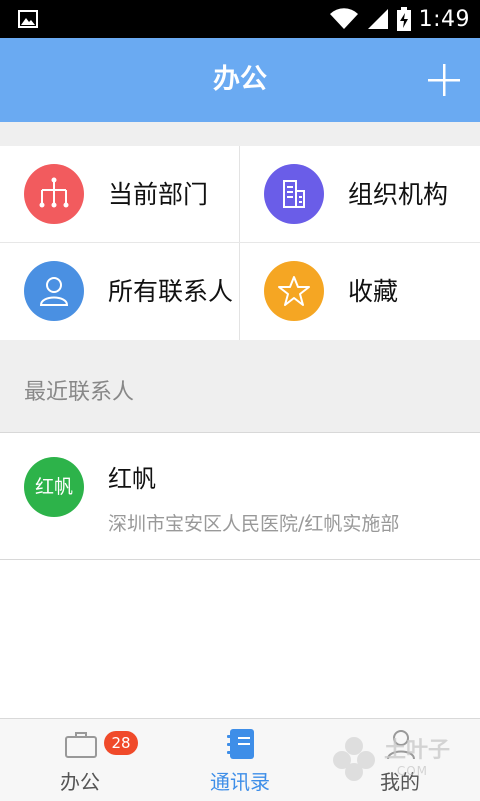  I want to click on app-header: 办公, so click(240, 80).